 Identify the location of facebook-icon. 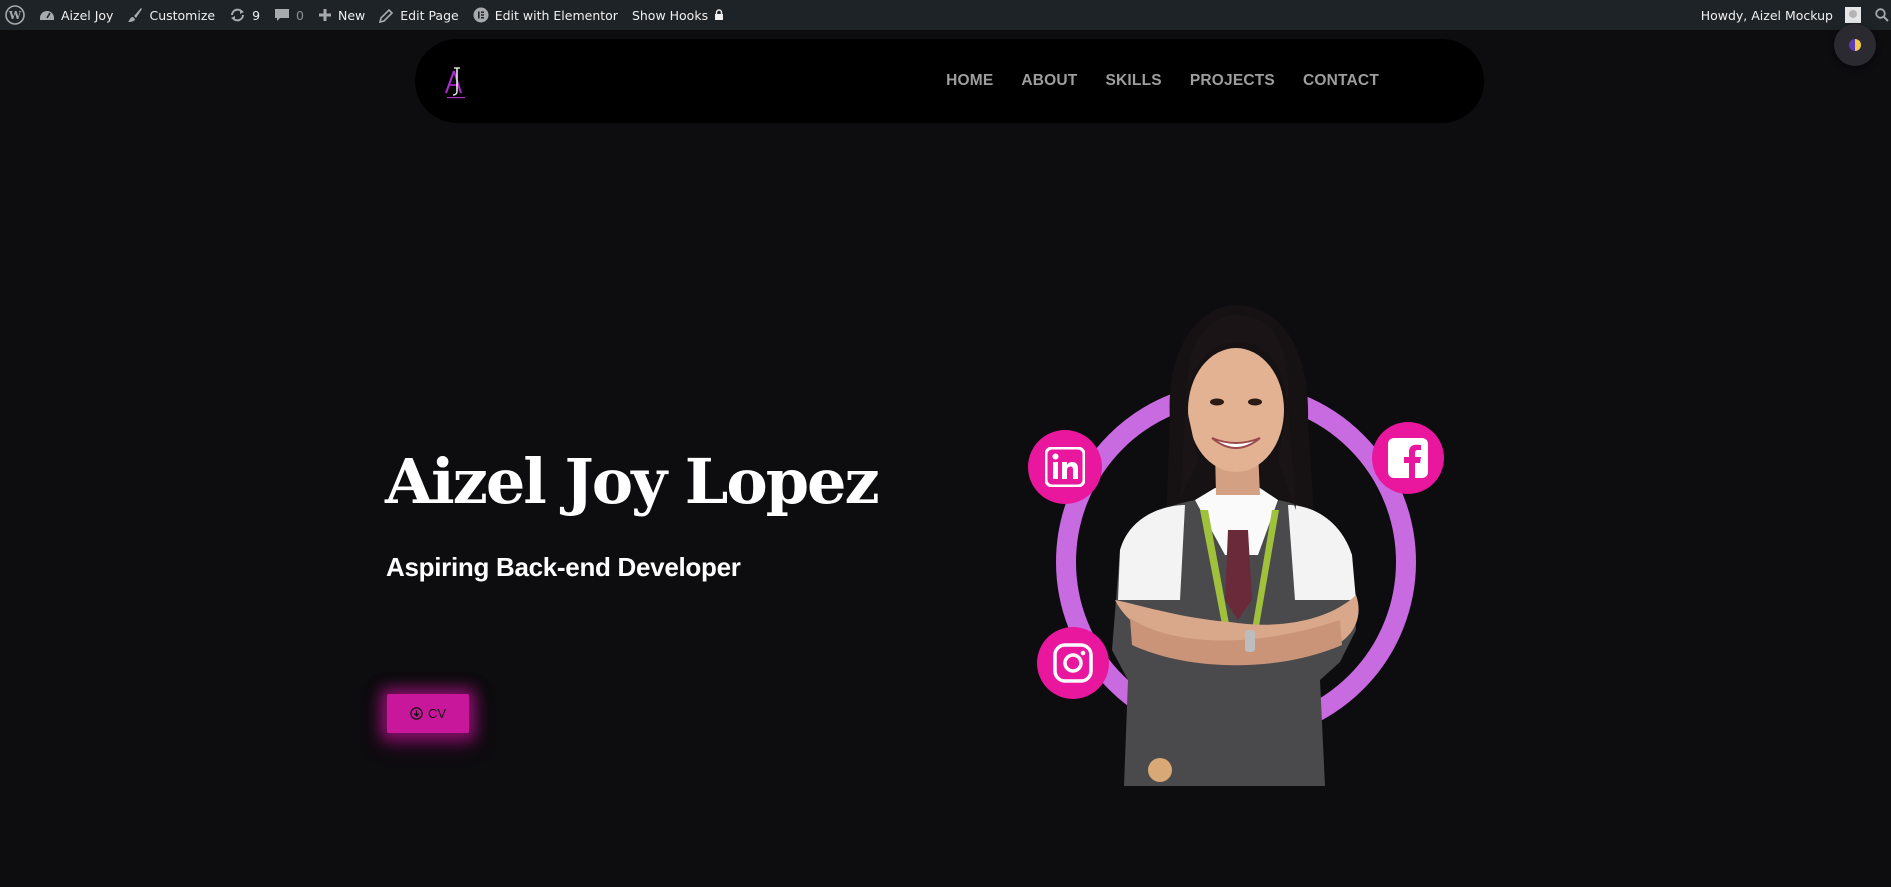
(1408, 458).